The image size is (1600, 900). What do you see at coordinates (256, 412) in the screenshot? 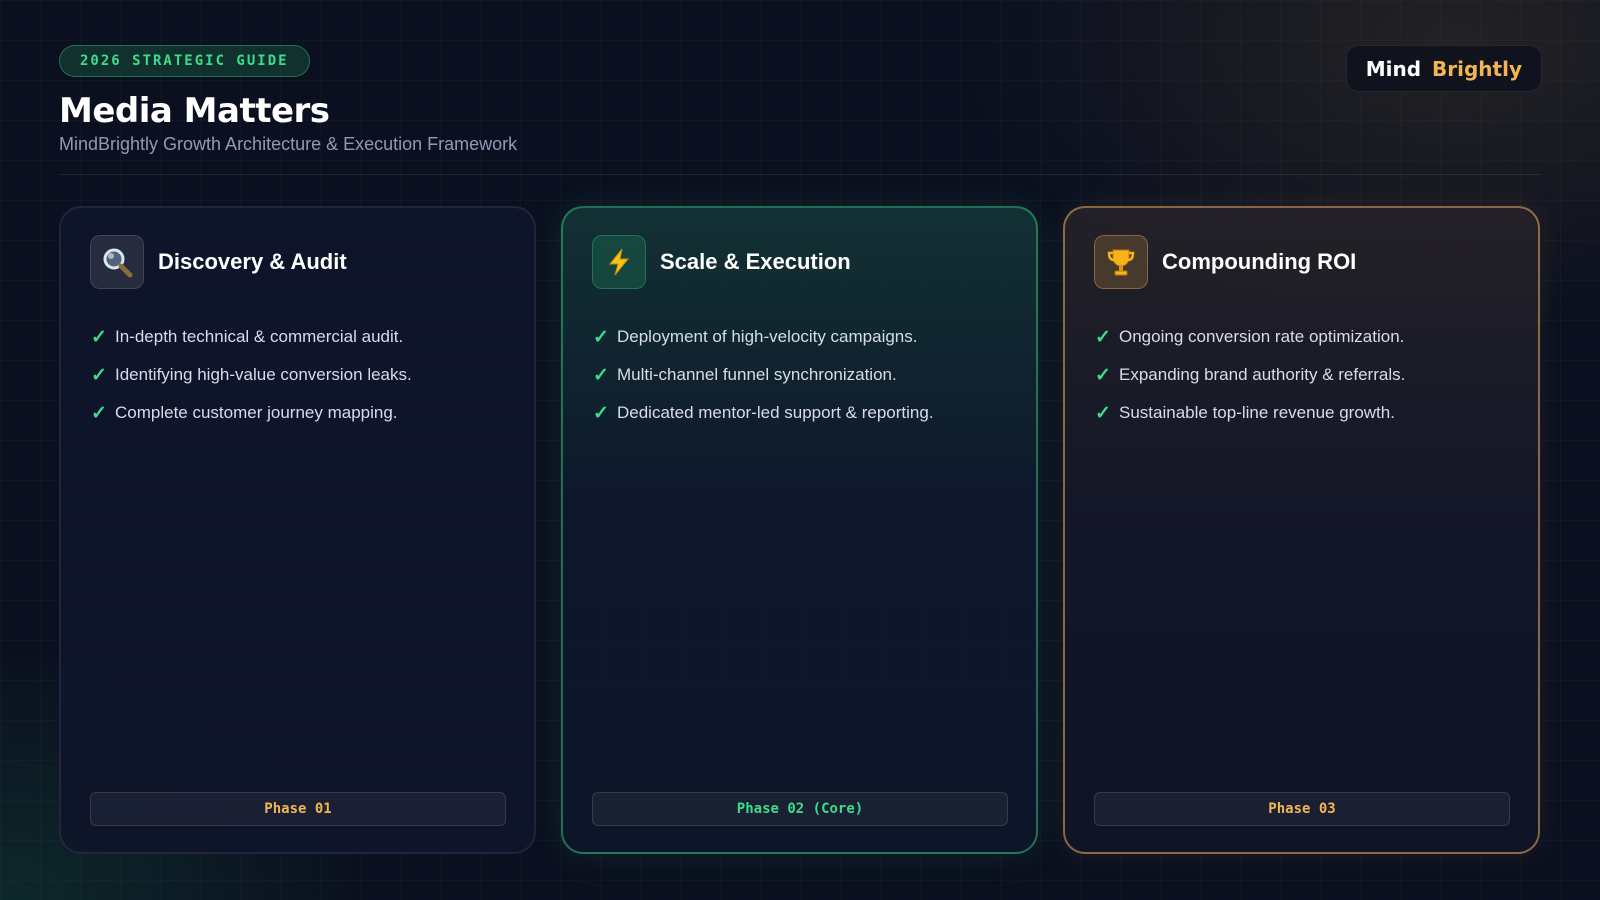
I see `list-item-text: Complete customer journey mapping.` at bounding box center [256, 412].